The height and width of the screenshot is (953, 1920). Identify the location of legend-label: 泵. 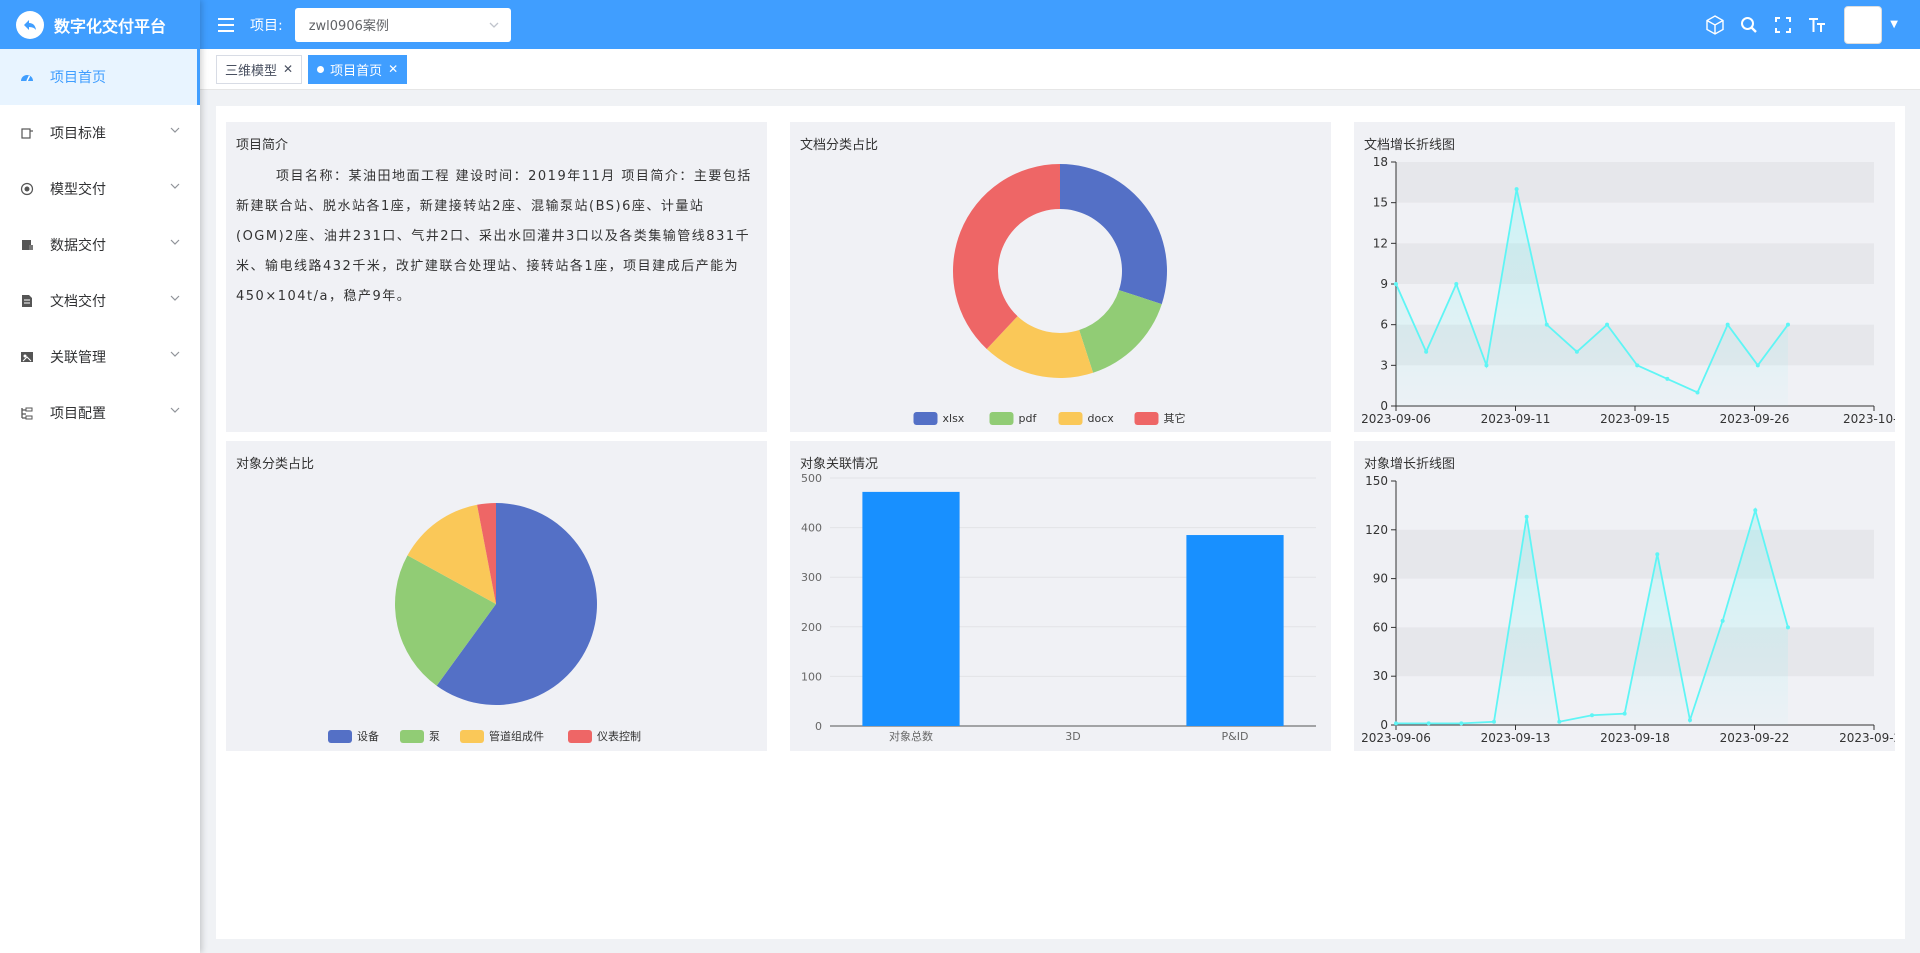
(434, 736).